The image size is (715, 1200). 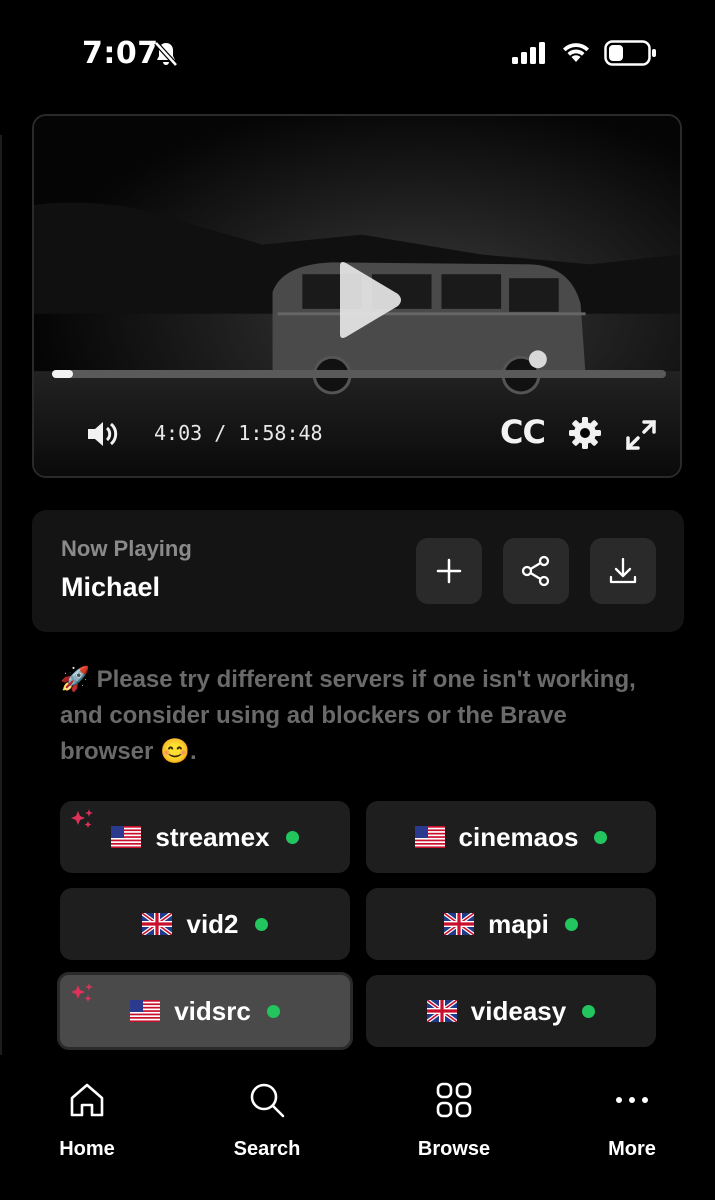 I want to click on server-button-videasy: videasy, so click(x=511, y=1011).